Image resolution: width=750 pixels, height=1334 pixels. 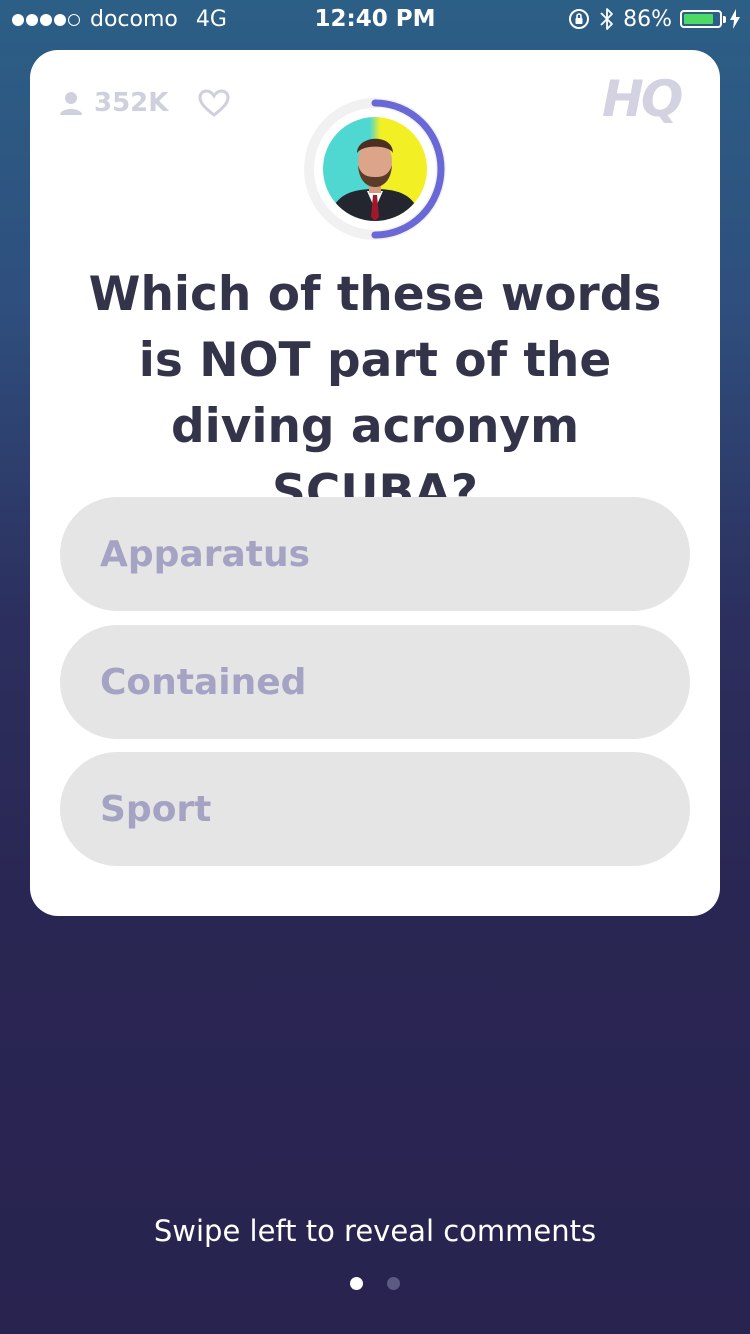 I want to click on status-bar: docomo 4G 12:40 PM 86%, so click(x=375, y=20).